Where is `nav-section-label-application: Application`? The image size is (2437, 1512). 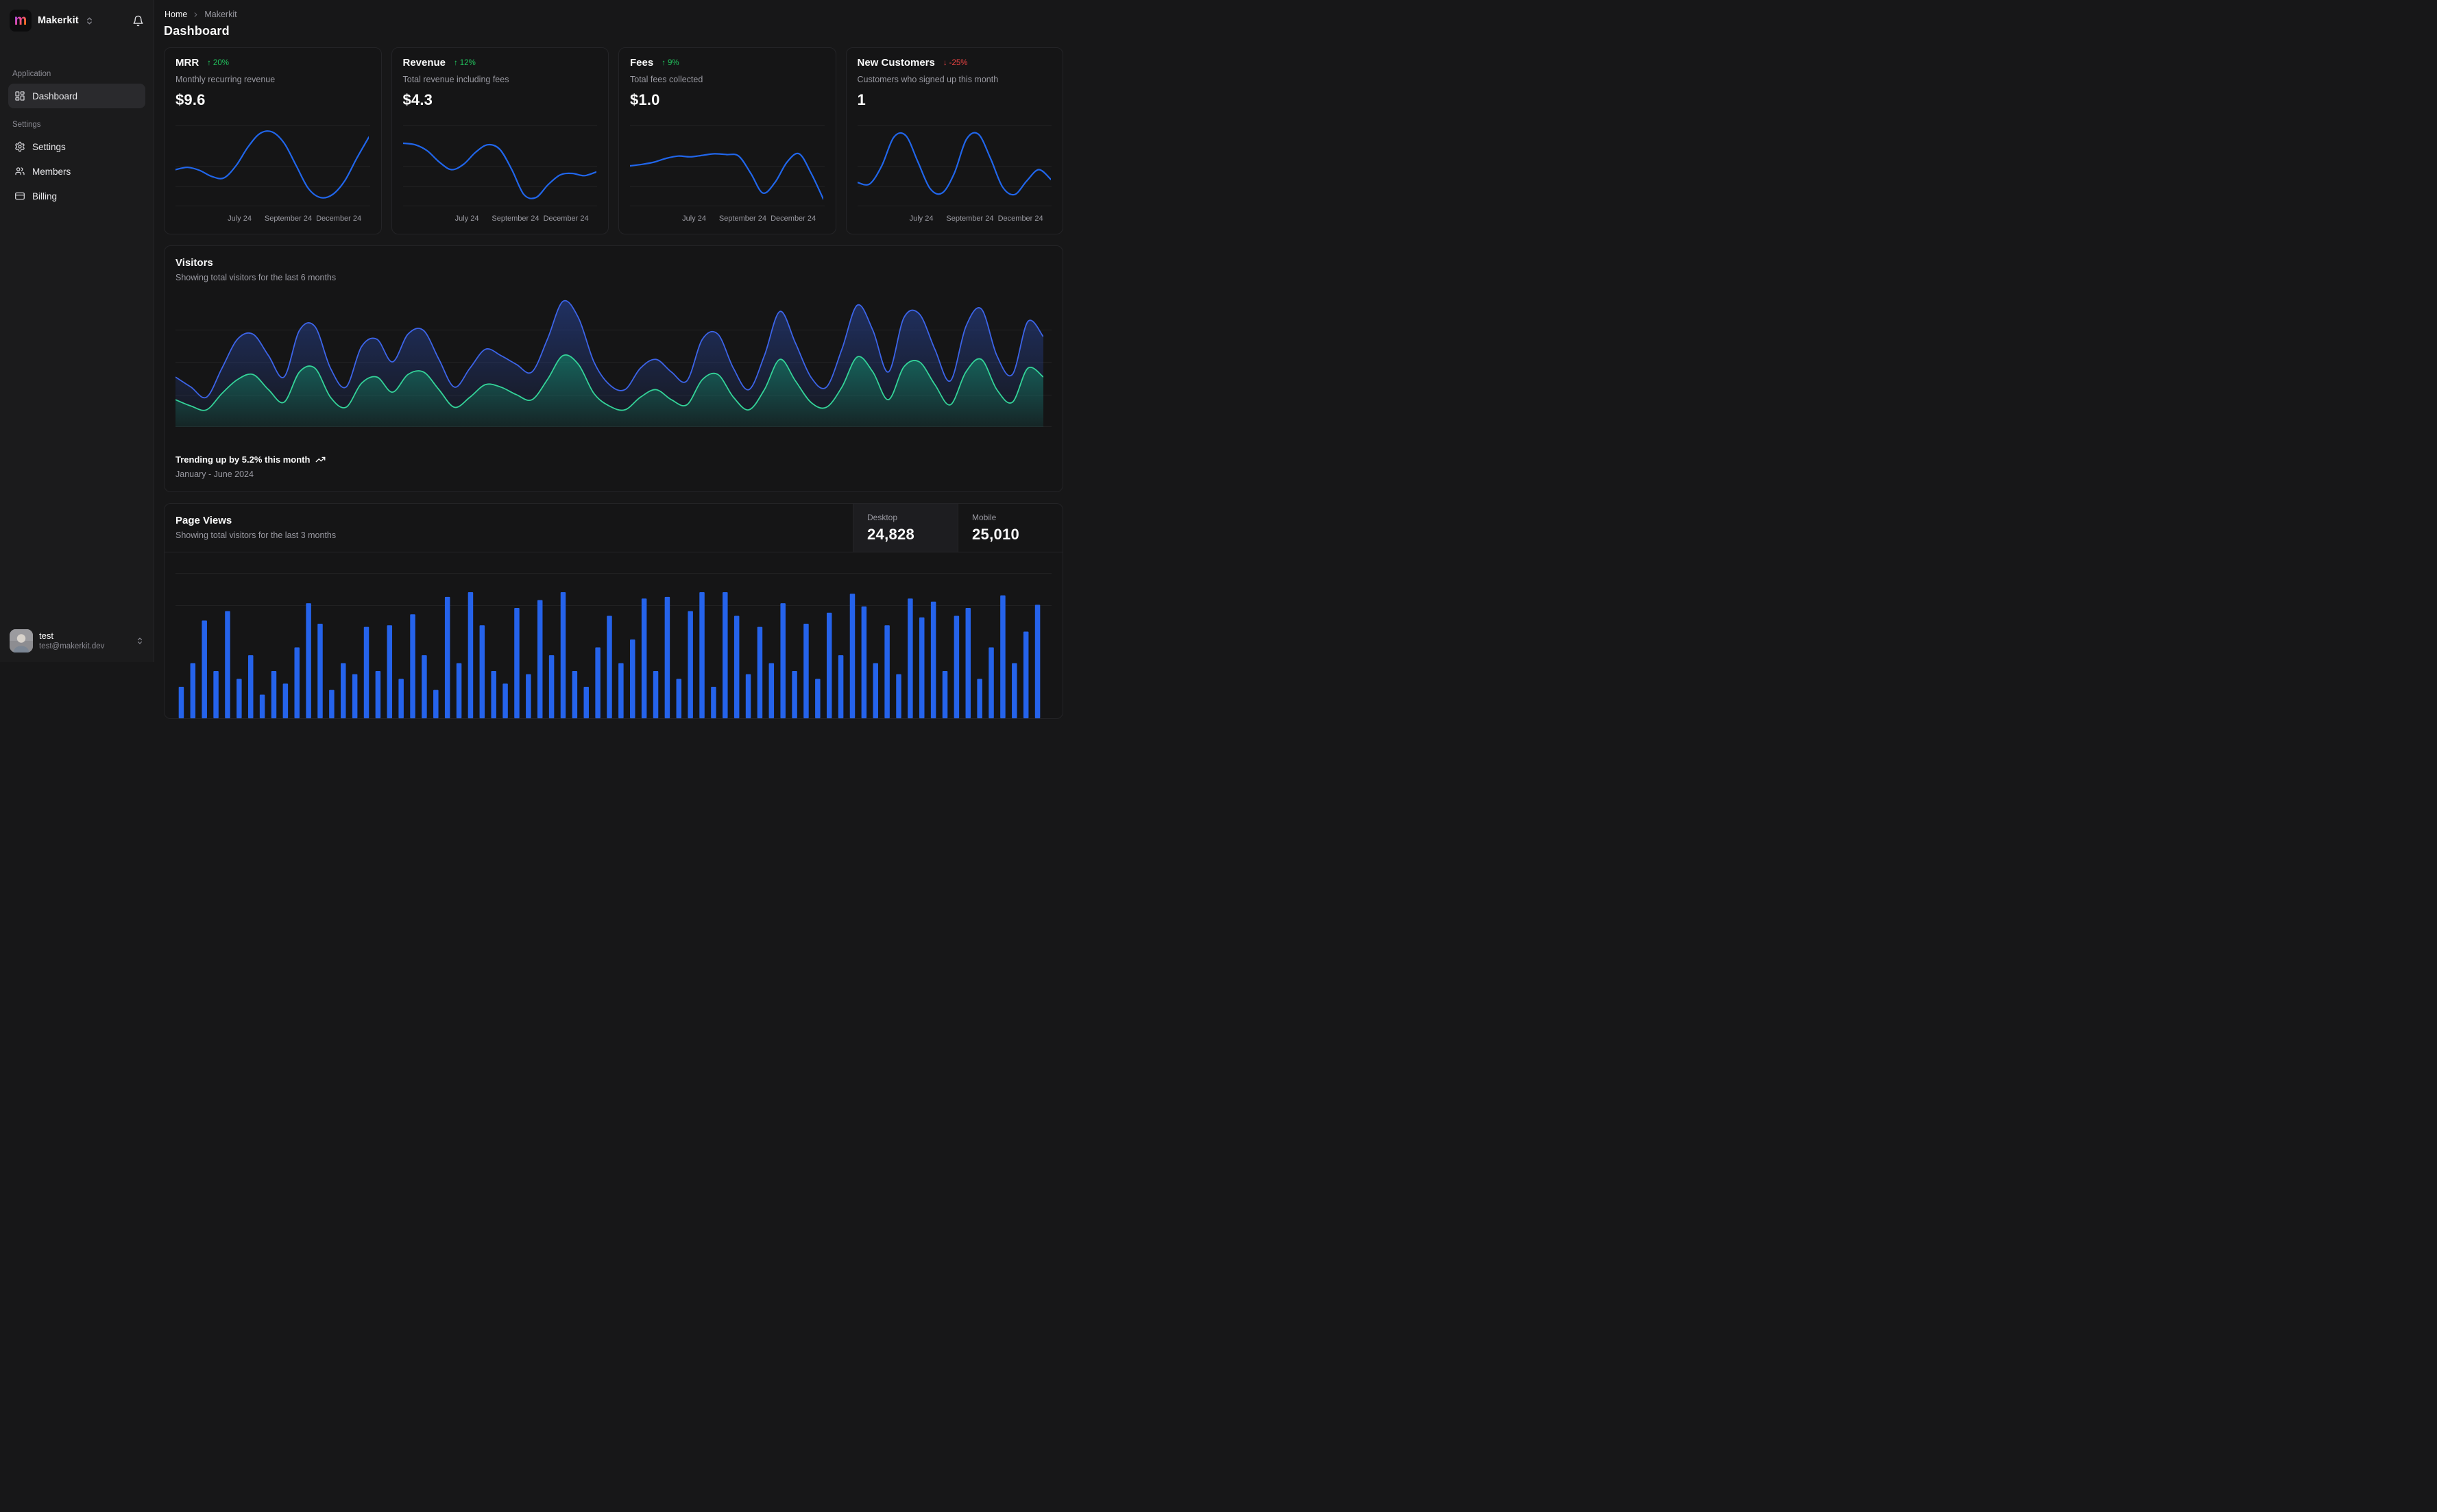 nav-section-label-application: Application is located at coordinates (31, 74).